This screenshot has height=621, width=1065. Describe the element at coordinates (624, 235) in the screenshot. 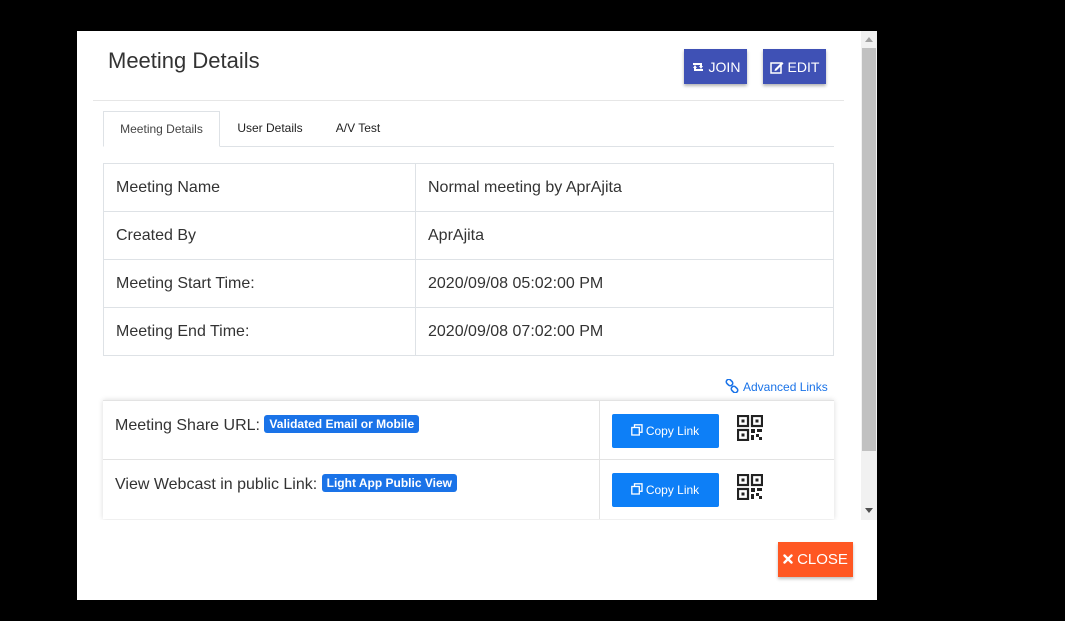

I see `detail-value: AprAjita` at that location.